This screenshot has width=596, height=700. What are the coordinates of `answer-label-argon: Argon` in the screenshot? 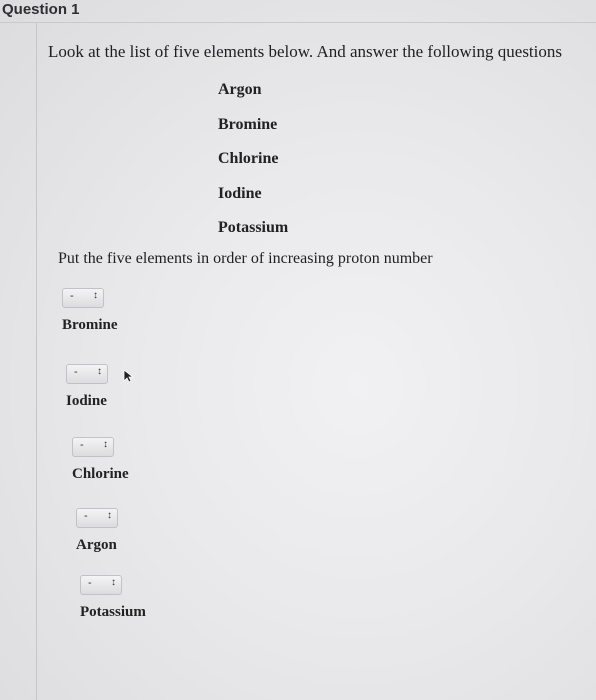 It's located at (96, 545).